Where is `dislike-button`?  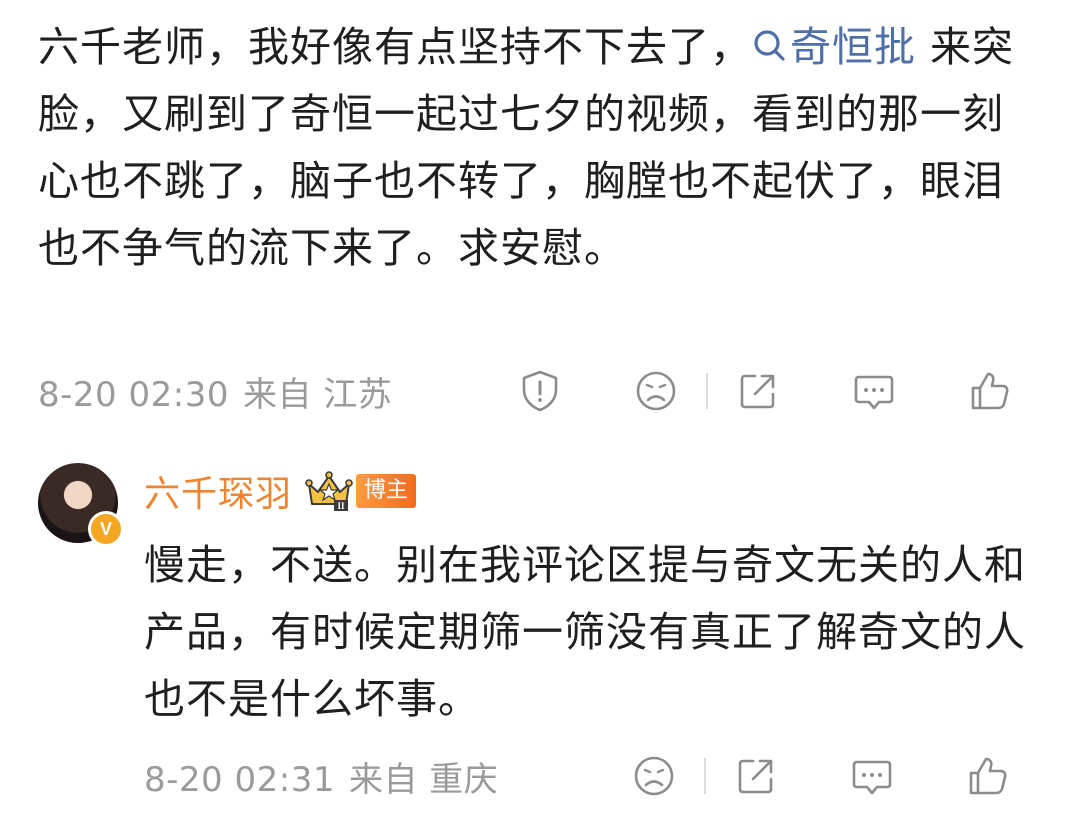
dislike-button is located at coordinates (656, 391).